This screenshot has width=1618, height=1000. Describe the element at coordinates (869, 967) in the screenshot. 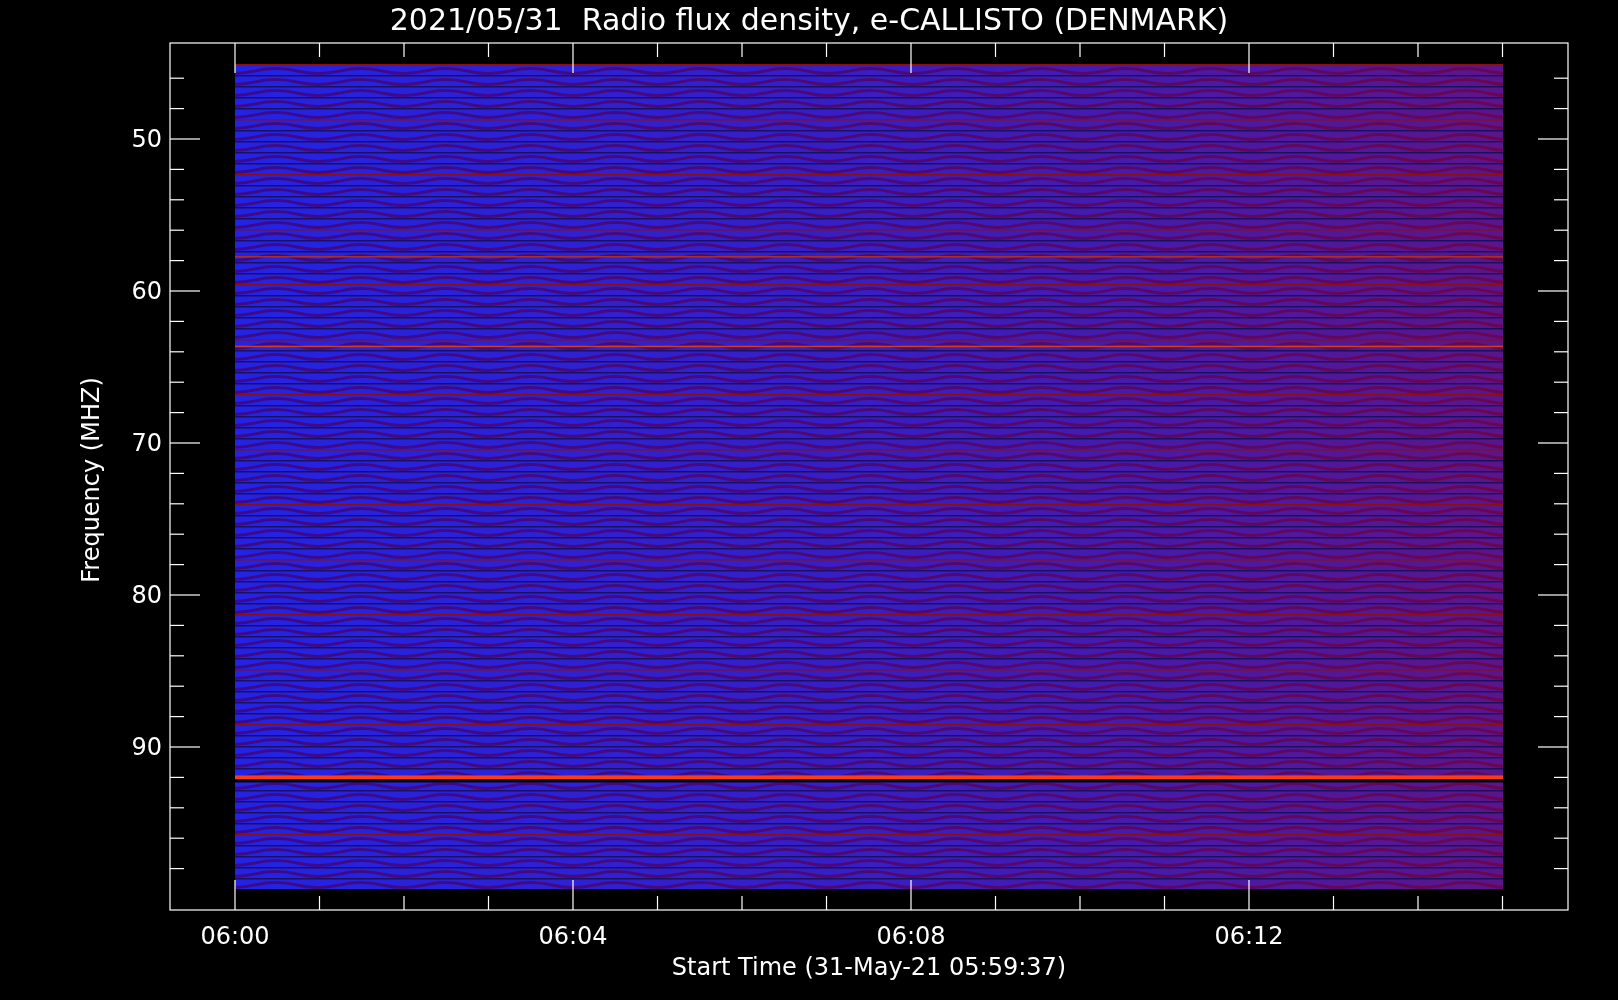

I see `x-axis-label: Start Time (31-May-21 05:59:37)` at that location.